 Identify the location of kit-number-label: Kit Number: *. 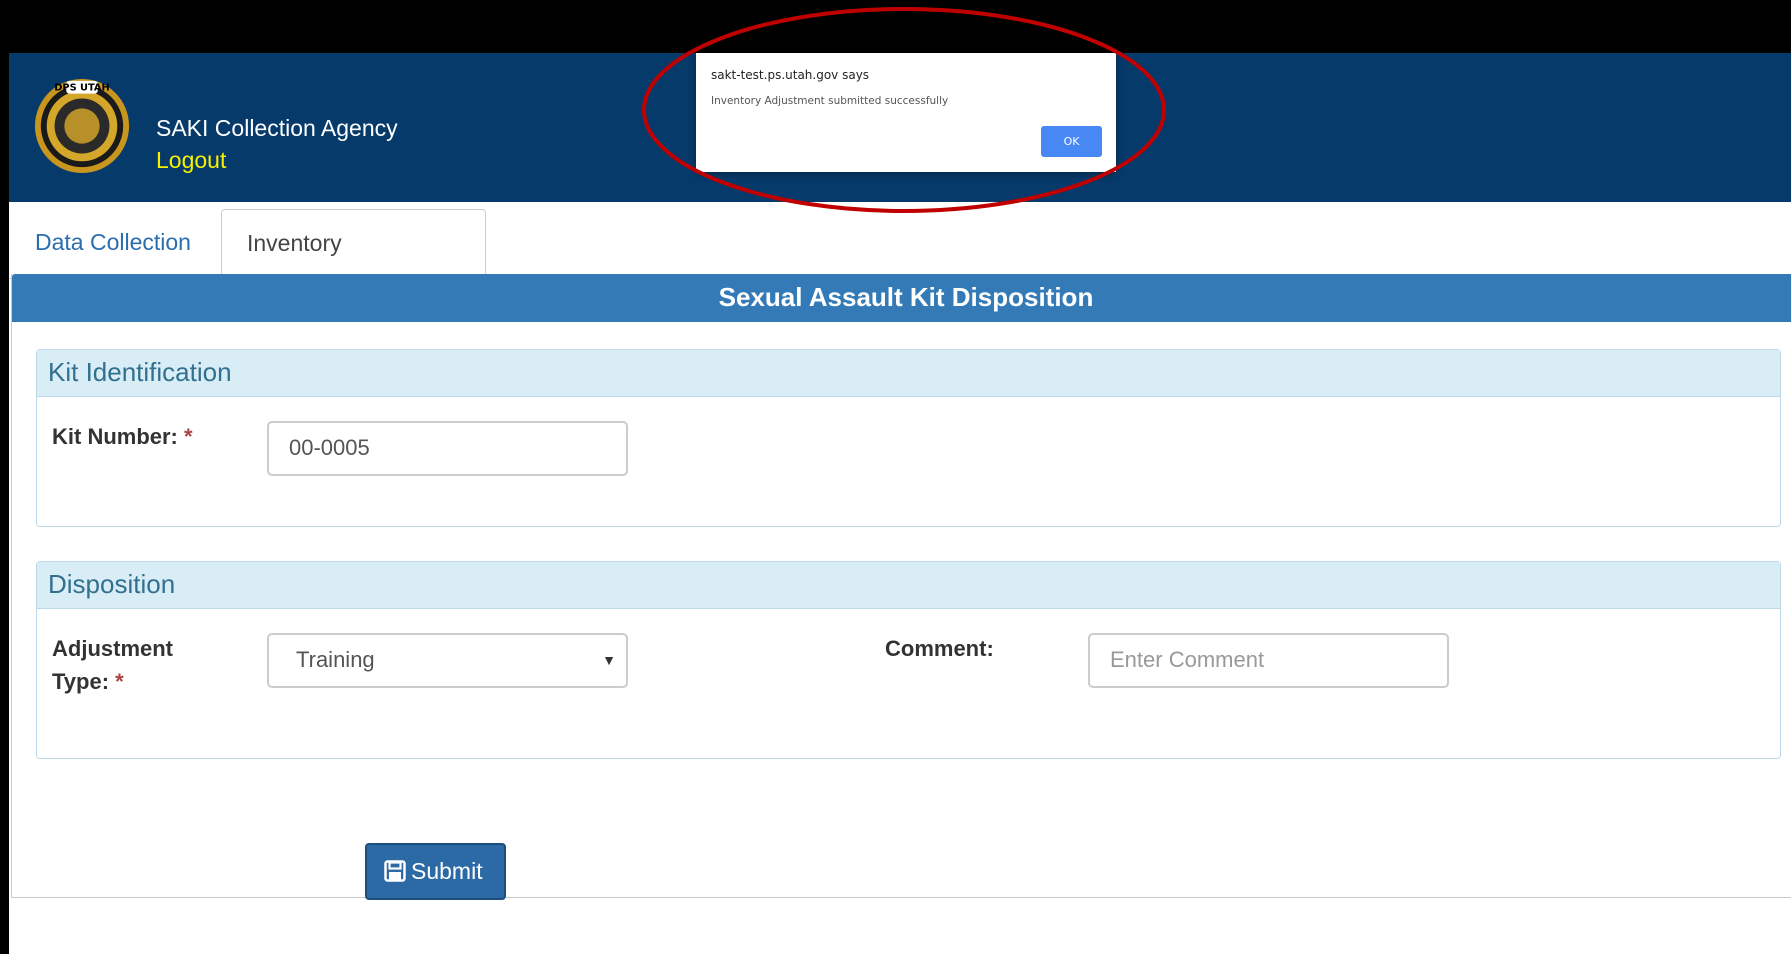
(122, 436).